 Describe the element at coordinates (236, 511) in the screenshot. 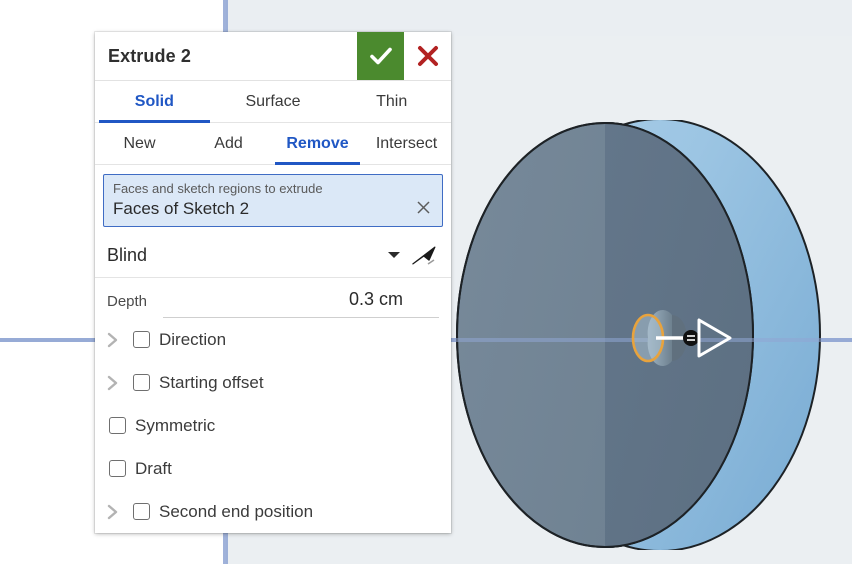

I see `option-label-second-end-position: Second end position` at that location.